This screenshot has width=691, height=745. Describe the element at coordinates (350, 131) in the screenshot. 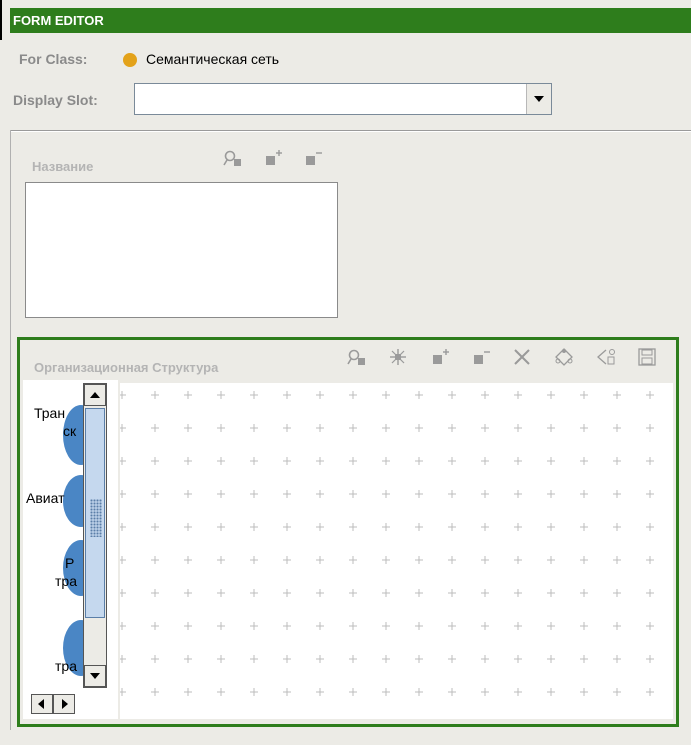

I see `divider-highlight` at that location.